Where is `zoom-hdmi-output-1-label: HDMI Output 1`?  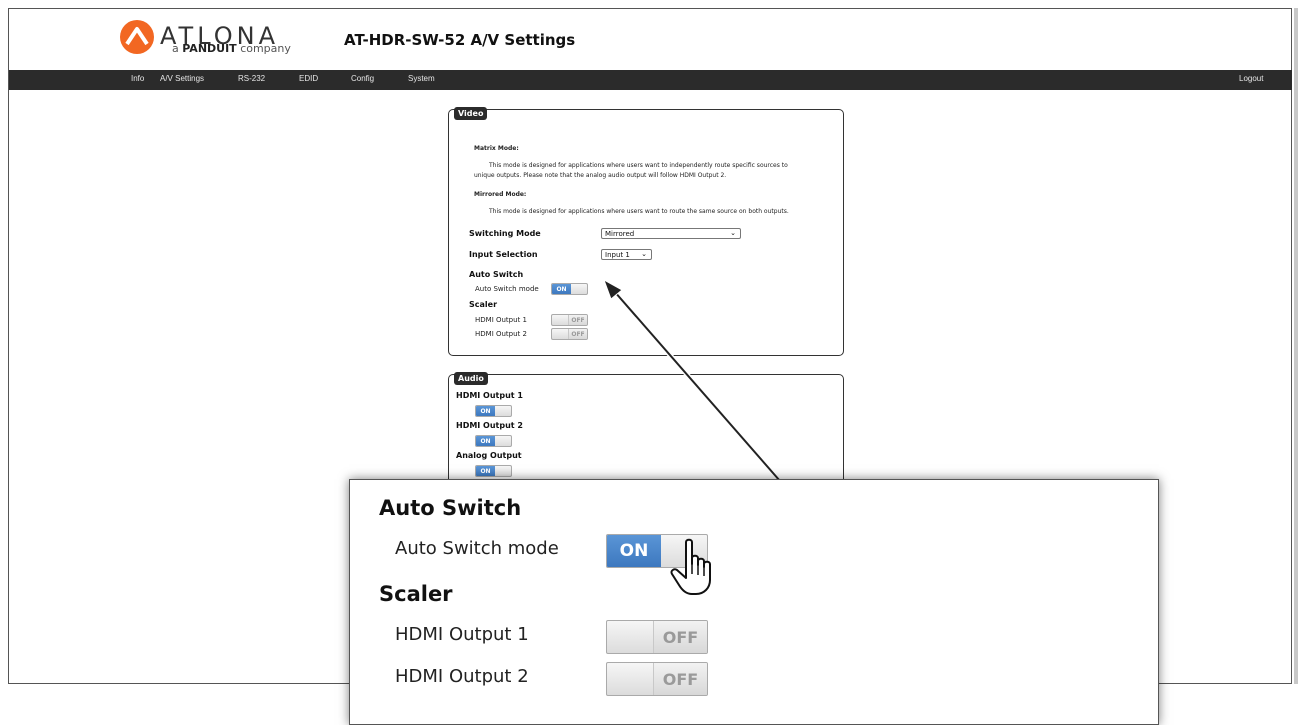 zoom-hdmi-output-1-label: HDMI Output 1 is located at coordinates (462, 634).